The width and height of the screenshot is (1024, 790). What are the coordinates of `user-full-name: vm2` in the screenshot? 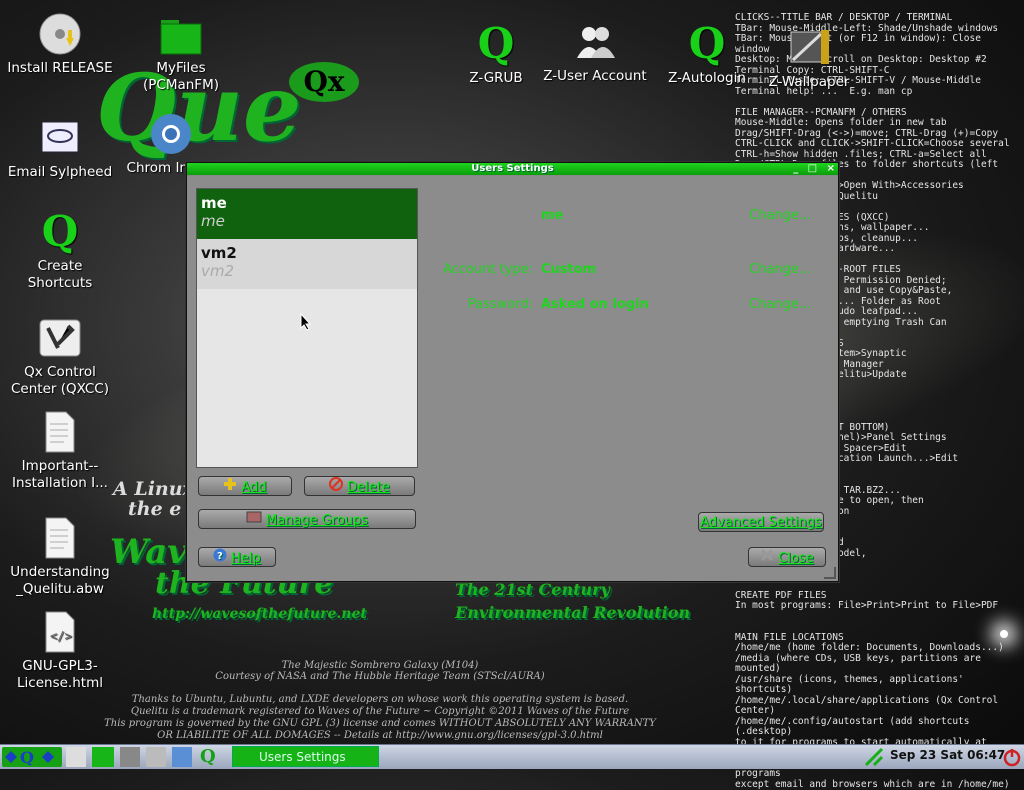 It's located at (219, 253).